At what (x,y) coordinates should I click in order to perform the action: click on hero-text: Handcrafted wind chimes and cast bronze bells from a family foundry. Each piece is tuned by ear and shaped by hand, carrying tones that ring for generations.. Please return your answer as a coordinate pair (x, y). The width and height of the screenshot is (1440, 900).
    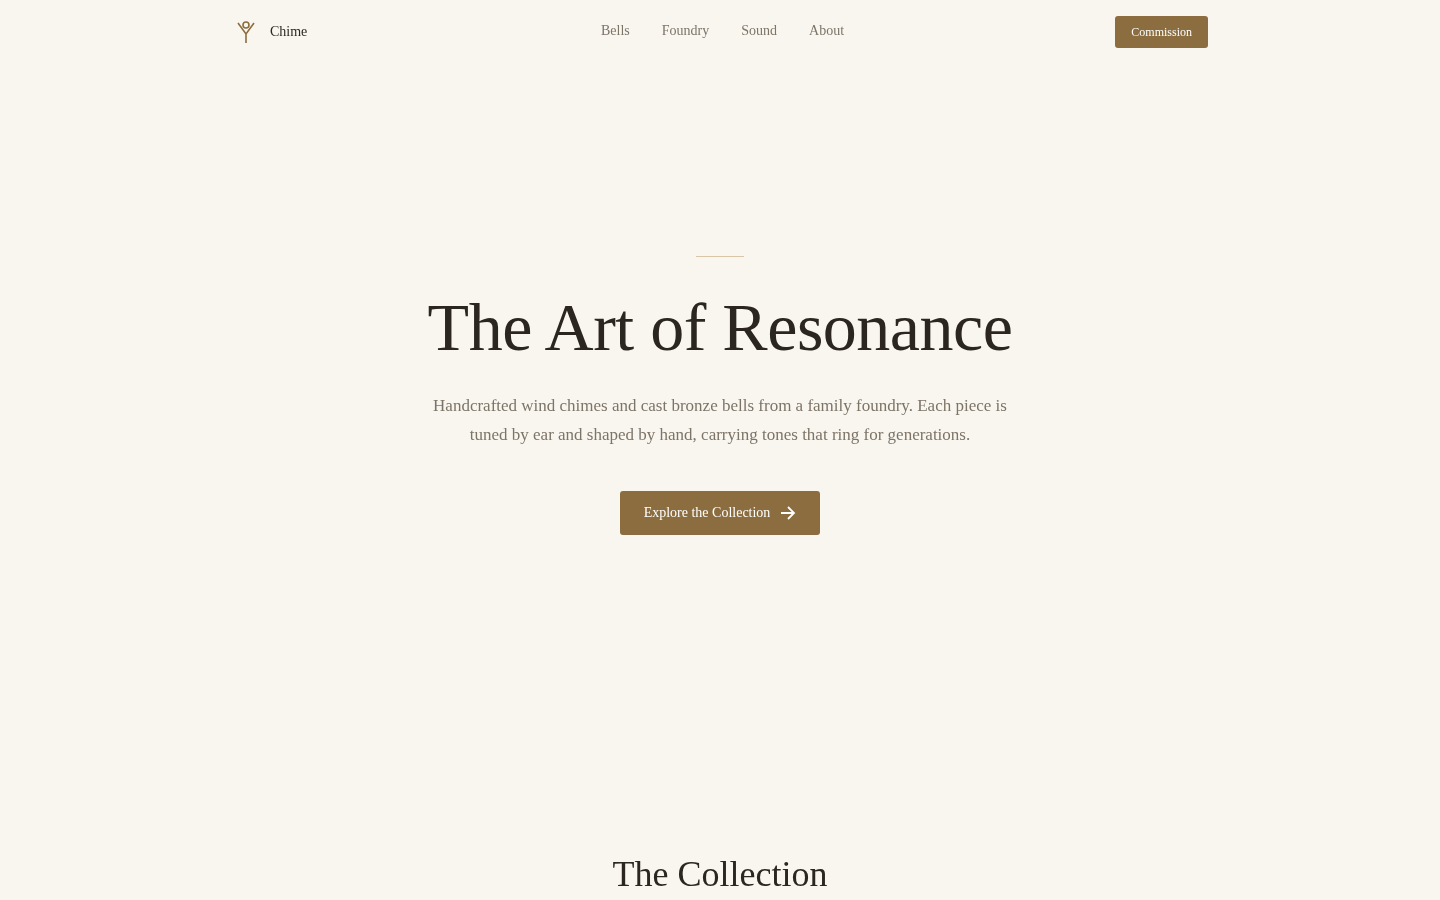
    Looking at the image, I should click on (720, 420).